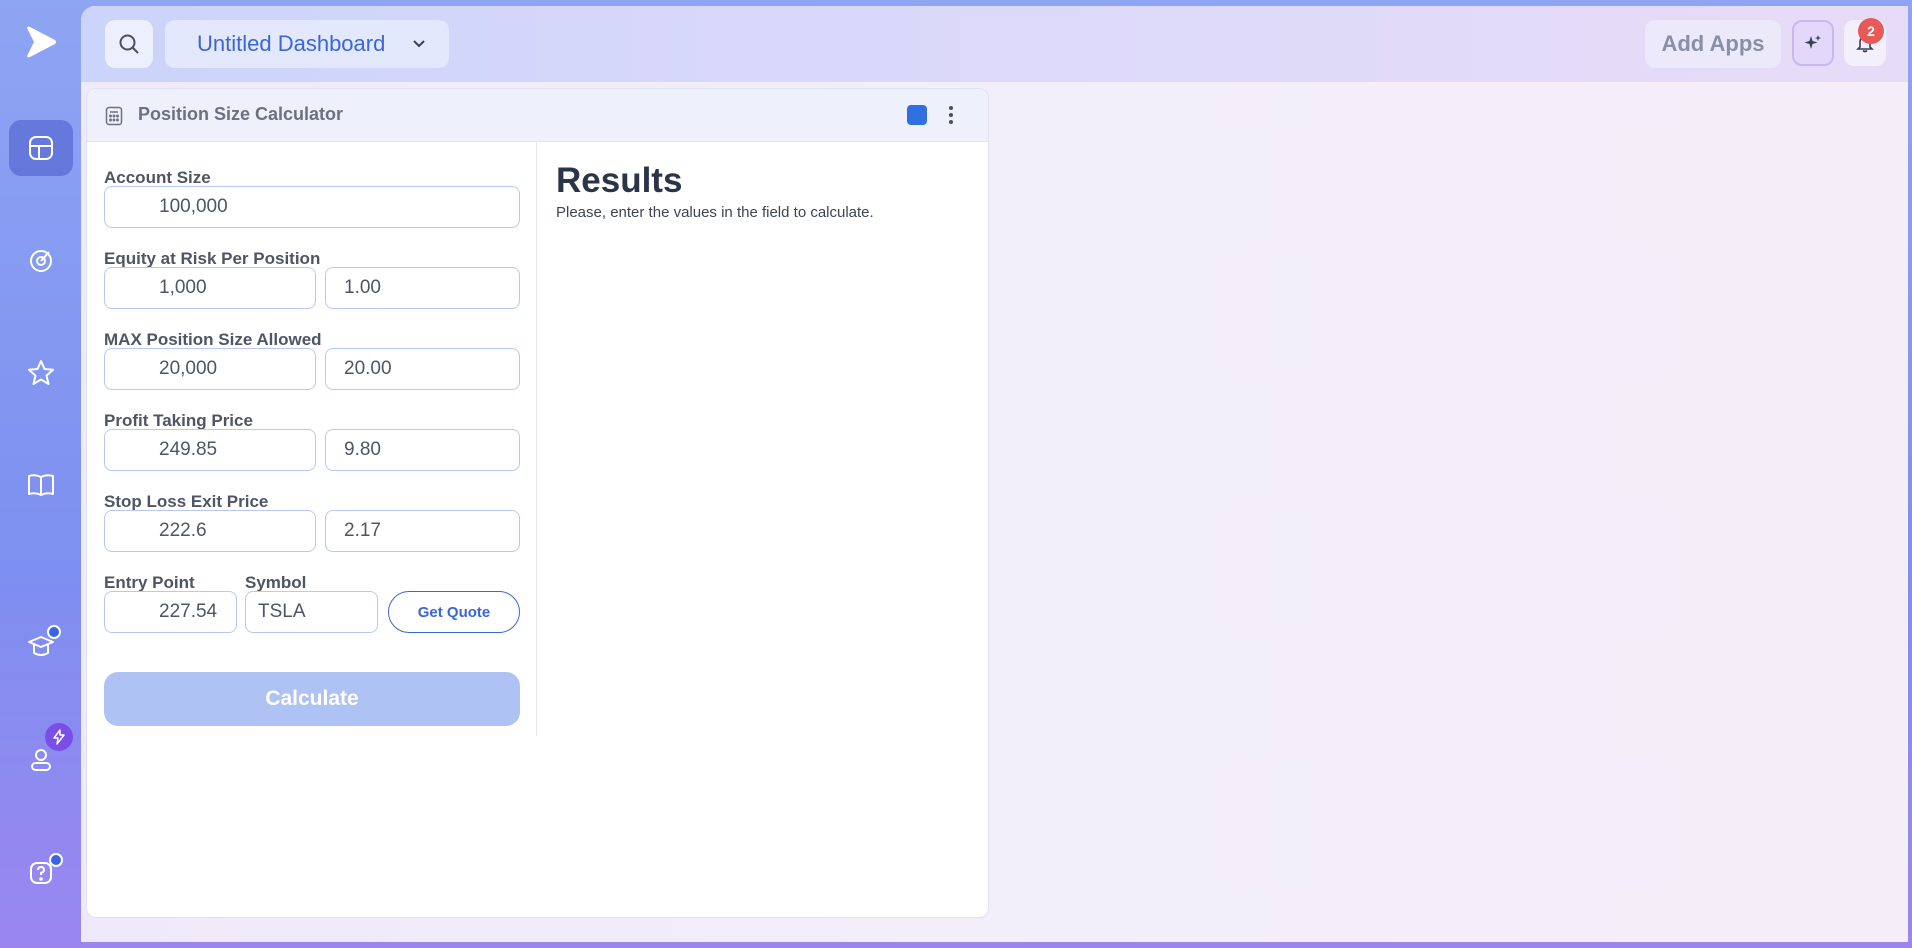 This screenshot has height=948, width=1912. Describe the element at coordinates (422, 450) in the screenshot. I see `profit-taking-percent-input: 9.80` at that location.